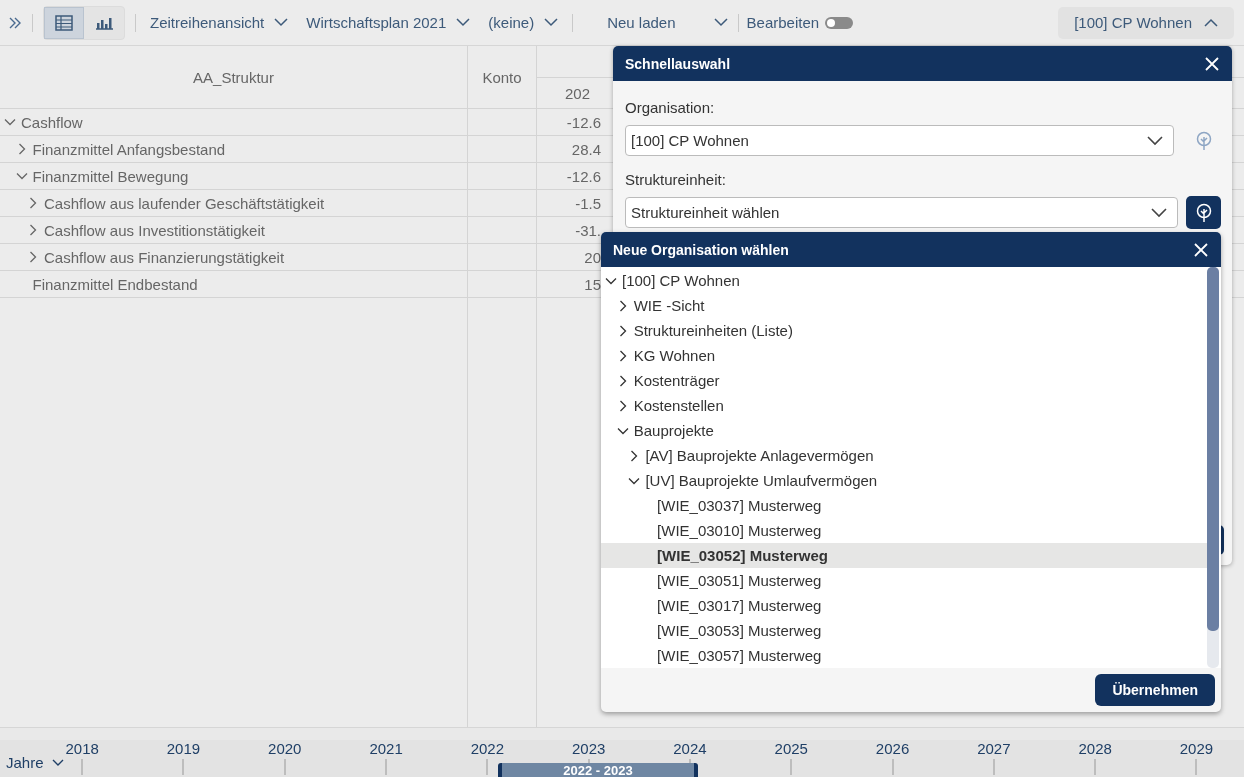 The image size is (1244, 777). Describe the element at coordinates (1146, 22) in the screenshot. I see `organisation-button: [100] CP Wohnen` at that location.